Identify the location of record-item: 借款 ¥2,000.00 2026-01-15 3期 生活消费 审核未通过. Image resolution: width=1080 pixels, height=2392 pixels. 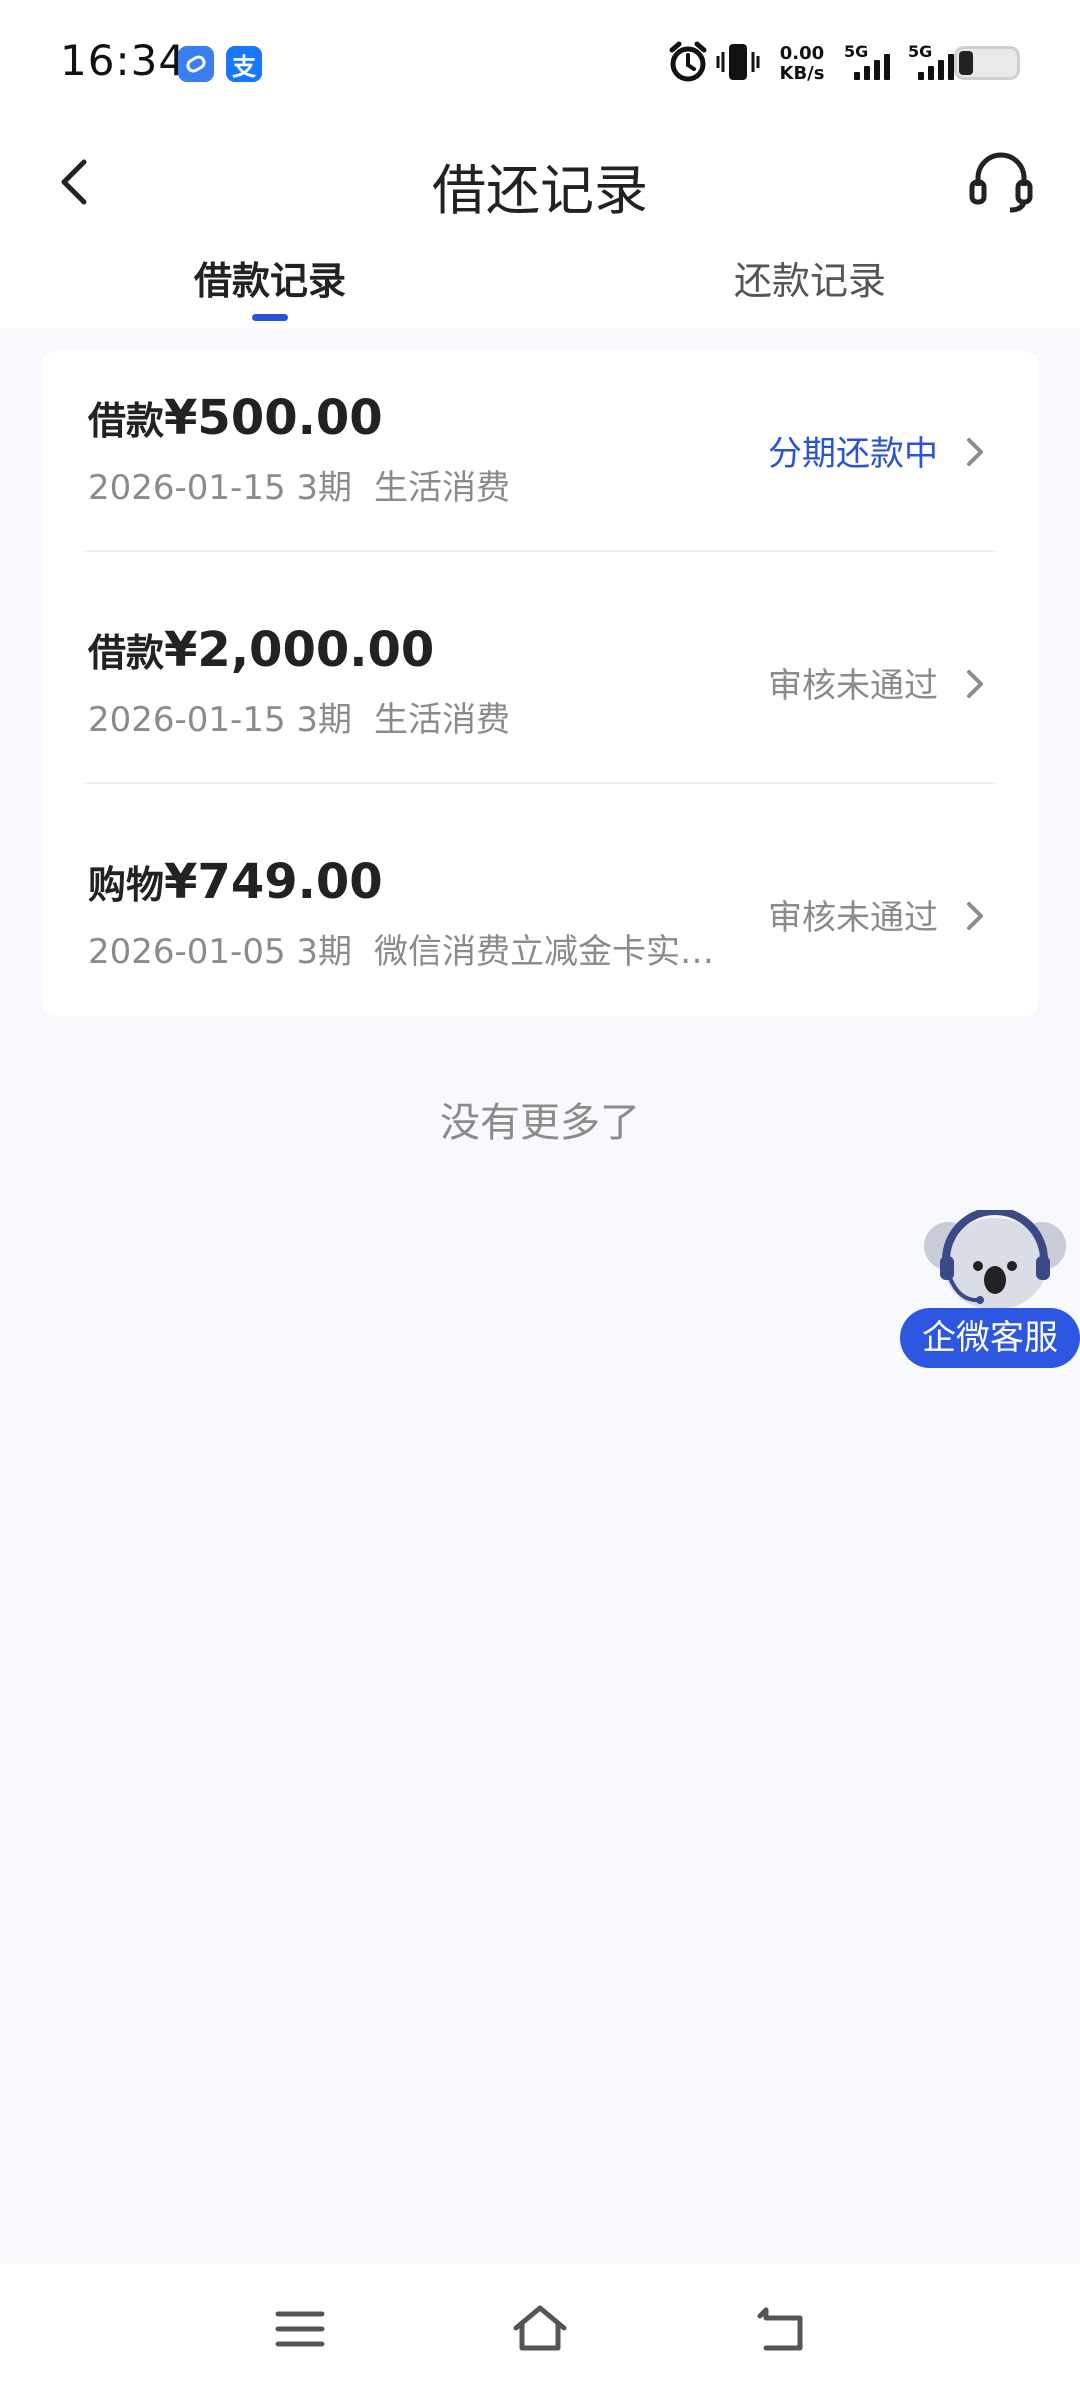
(540, 698).